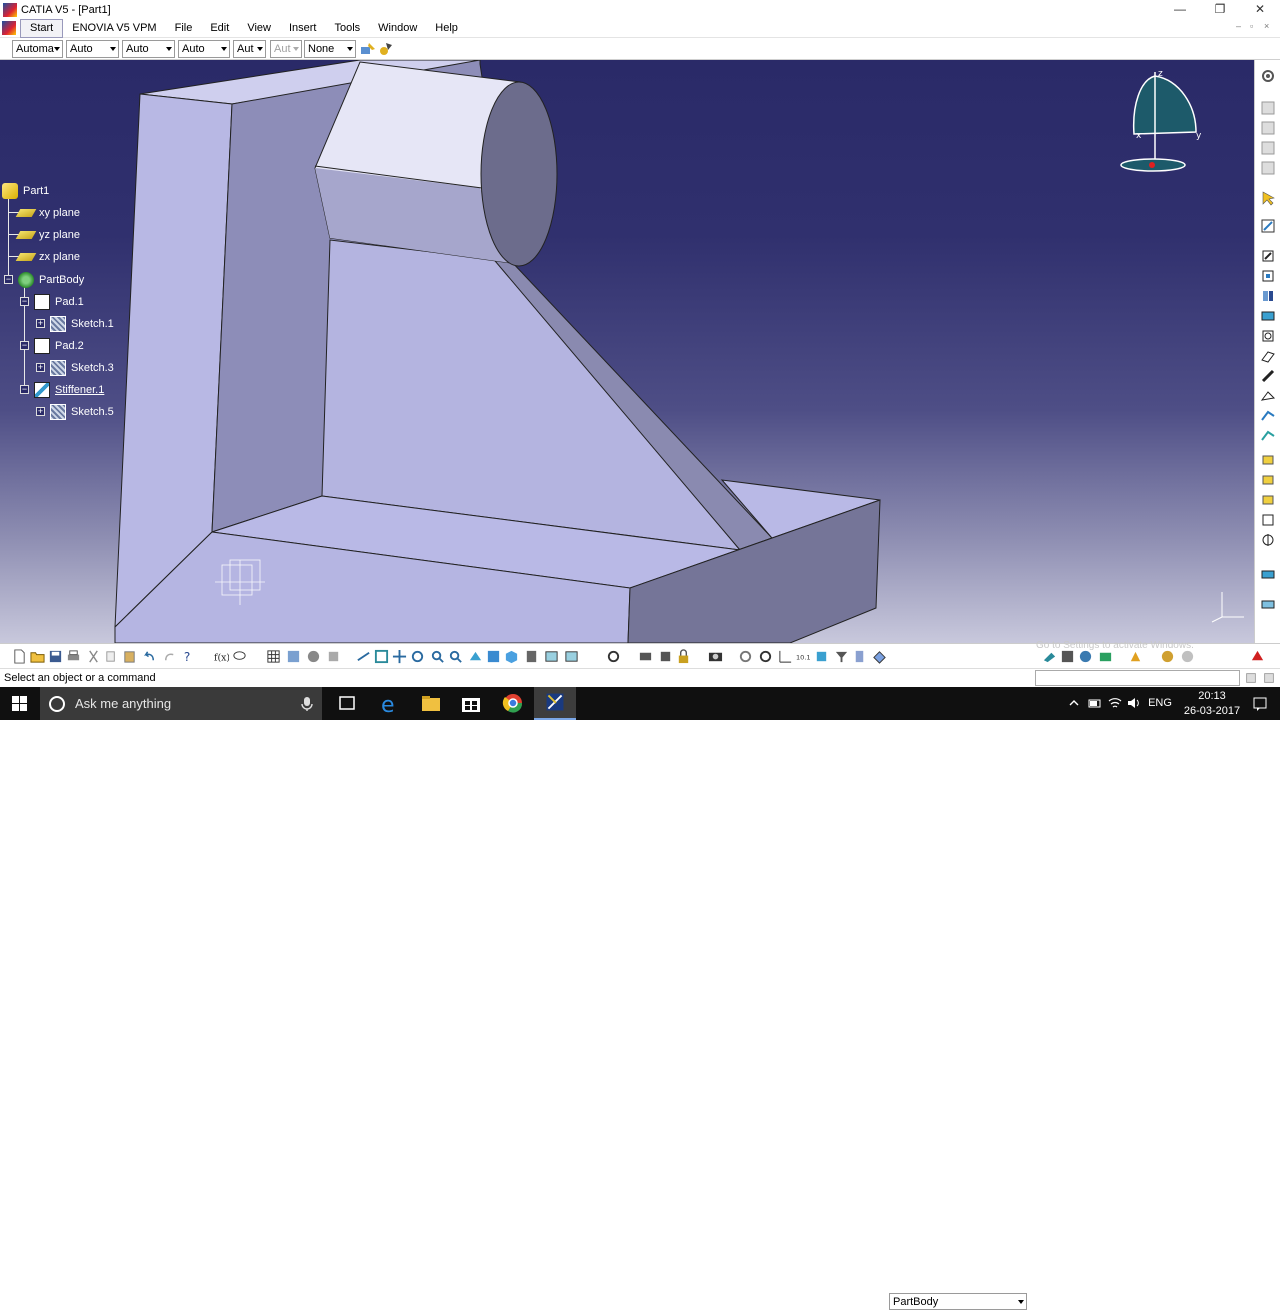 Image resolution: width=1280 pixels, height=1310 pixels. I want to click on tree-node-part1: Part1, so click(26, 191).